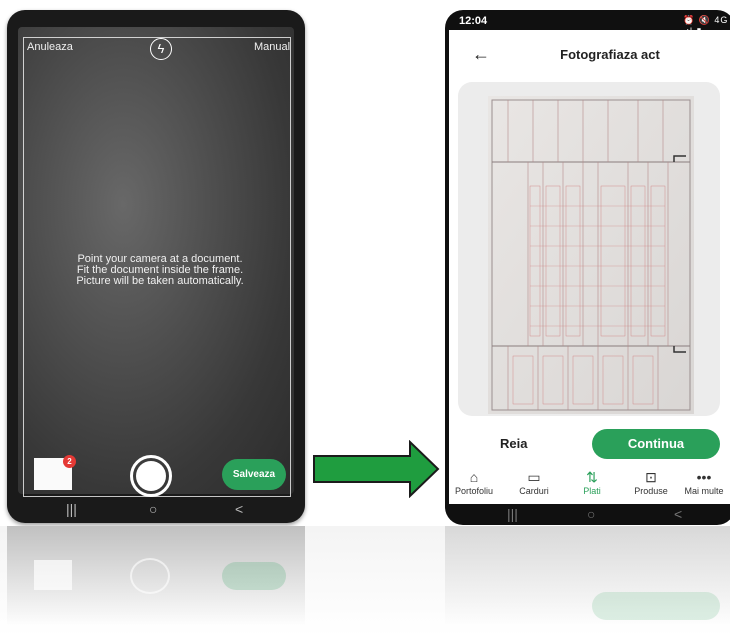 The image size is (730, 636). I want to click on tab-mai-multe: ••• Mai multe, so click(703, 482).